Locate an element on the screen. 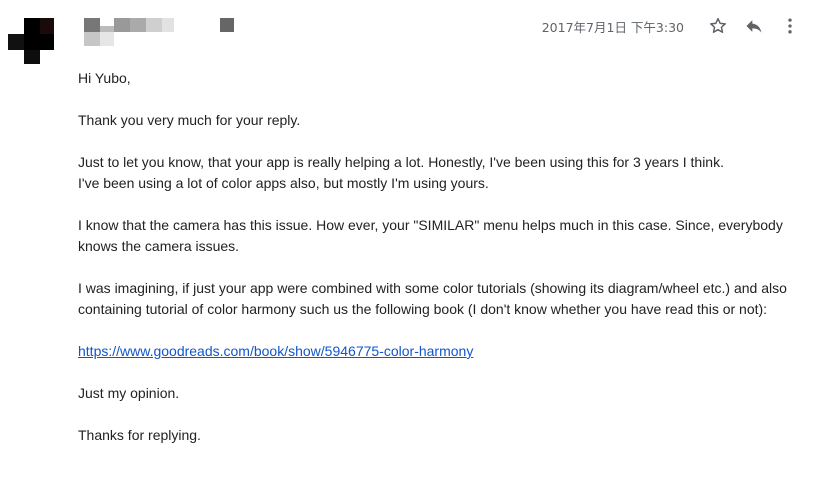 This screenshot has height=482, width=818. reply-button is located at coordinates (754, 26).